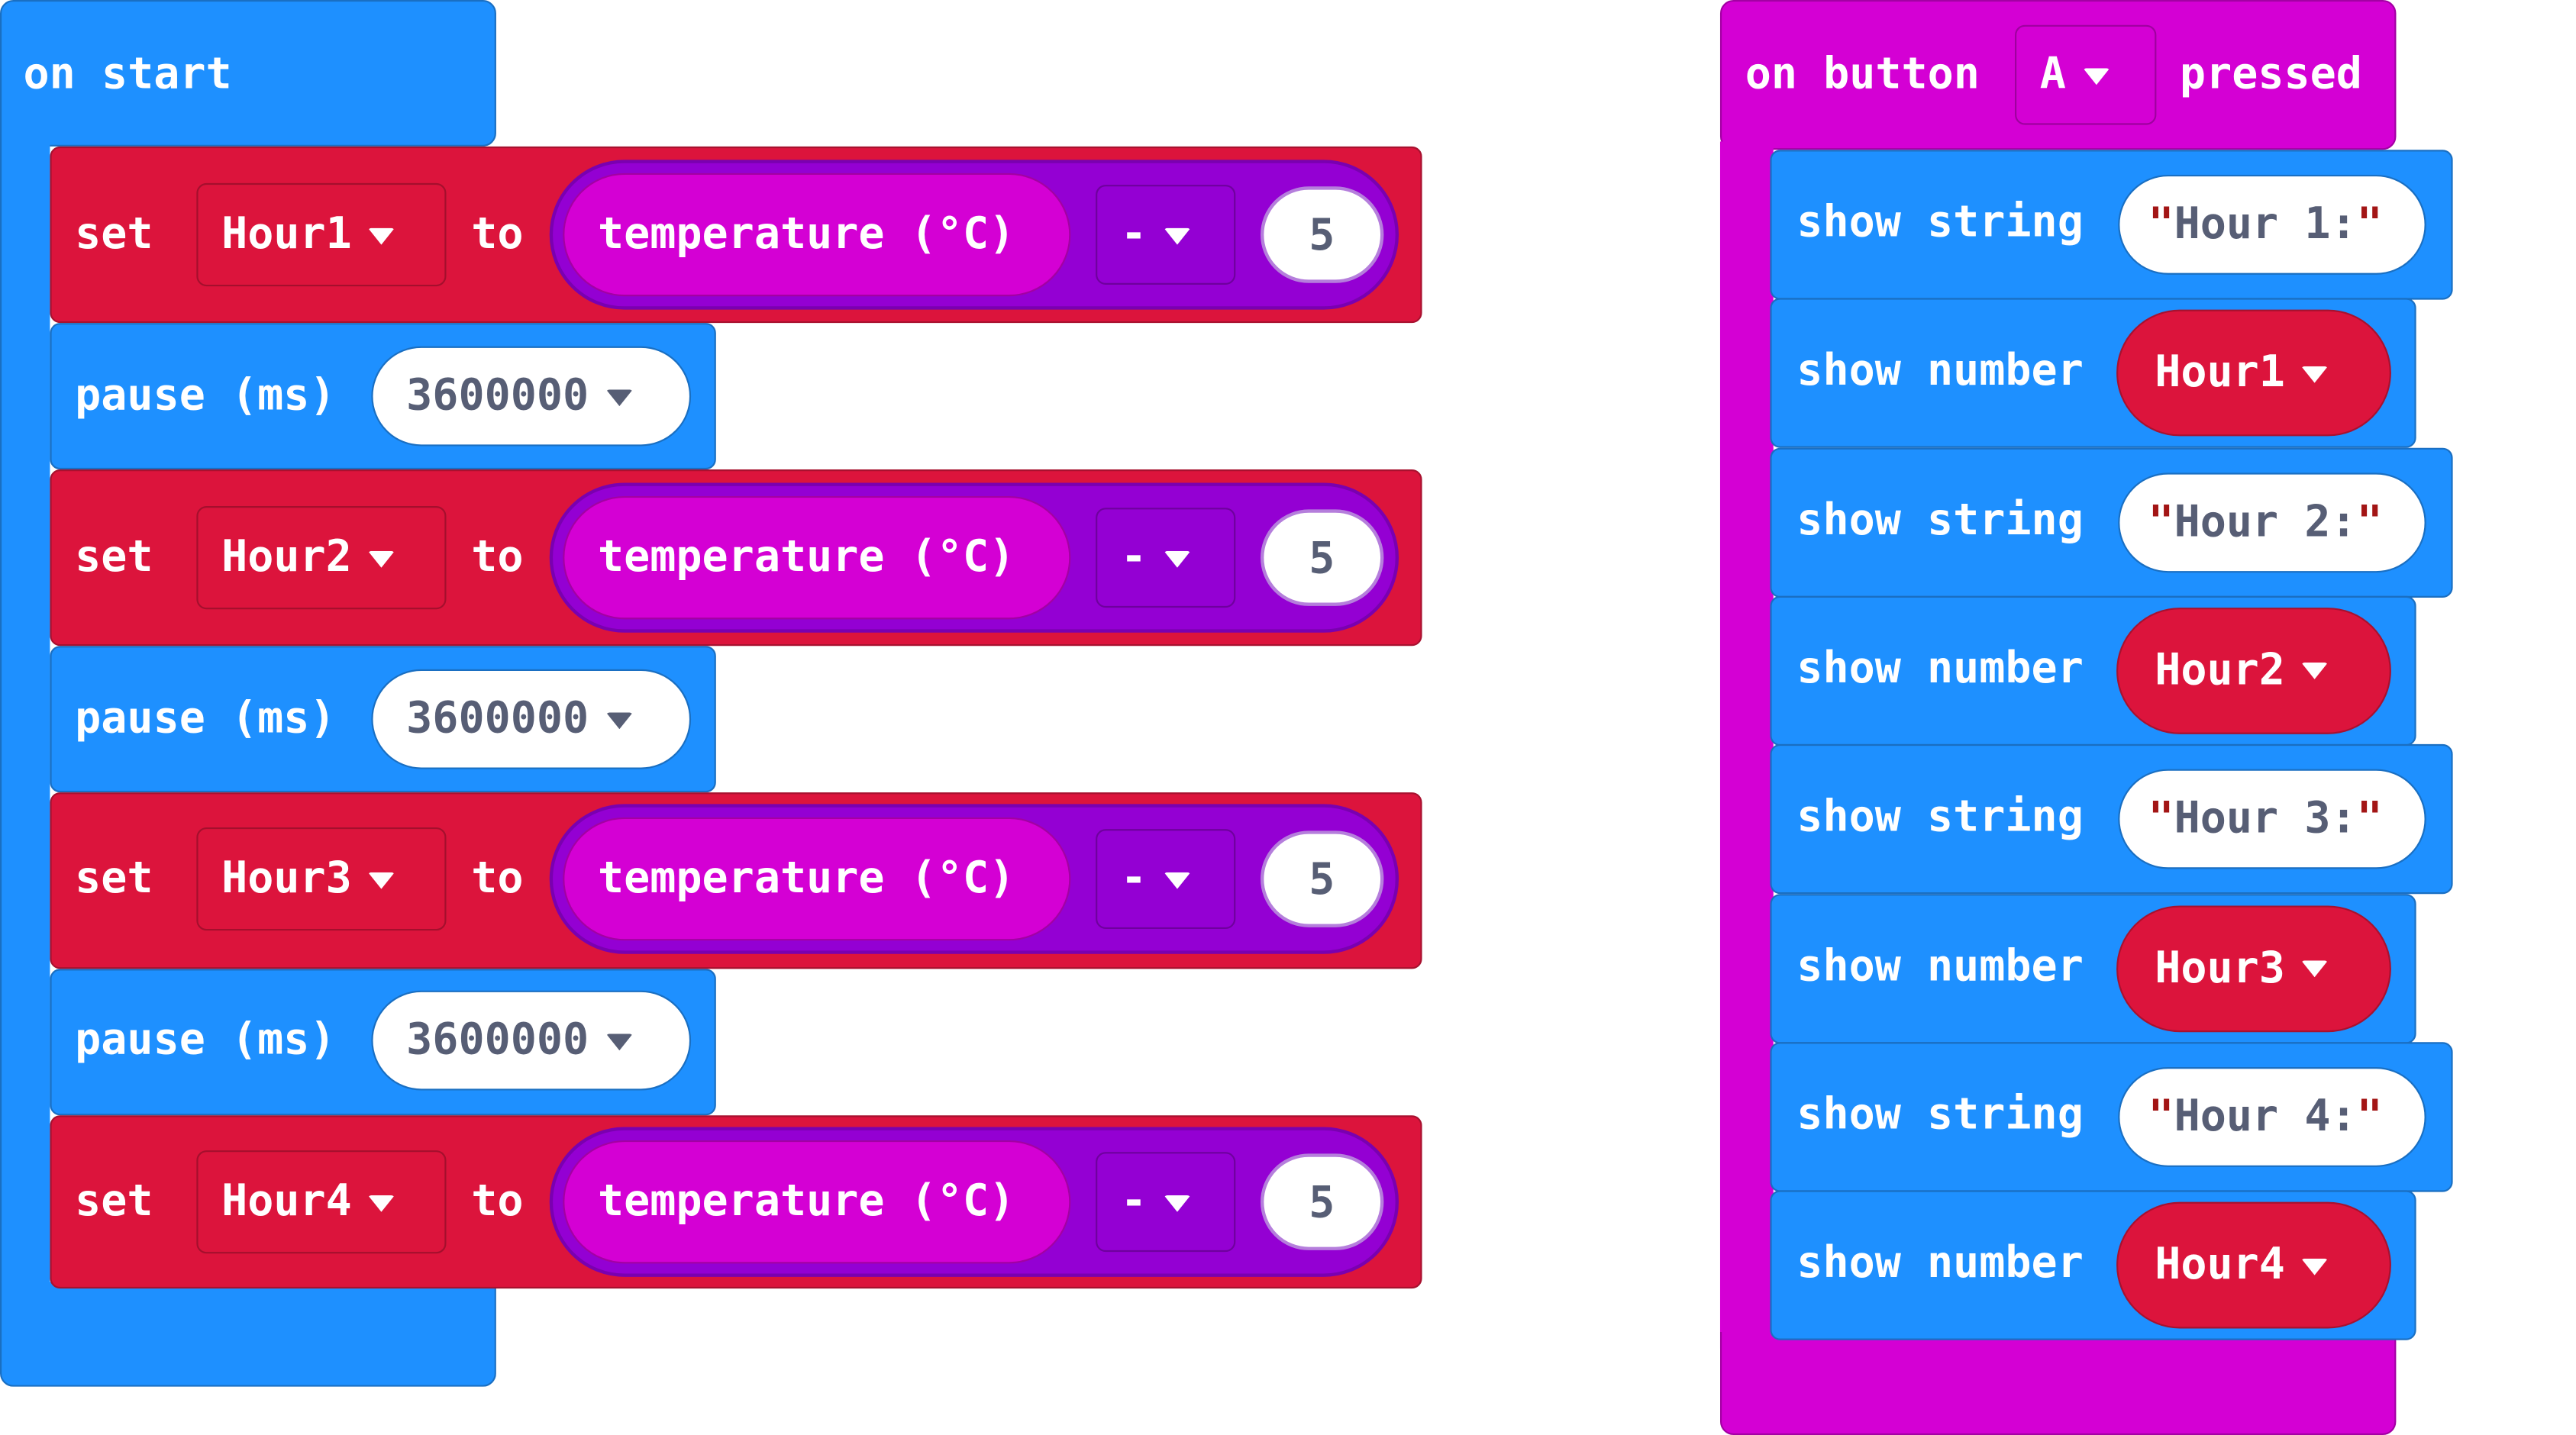  I want to click on pressed-label: pressed, so click(2270, 75).